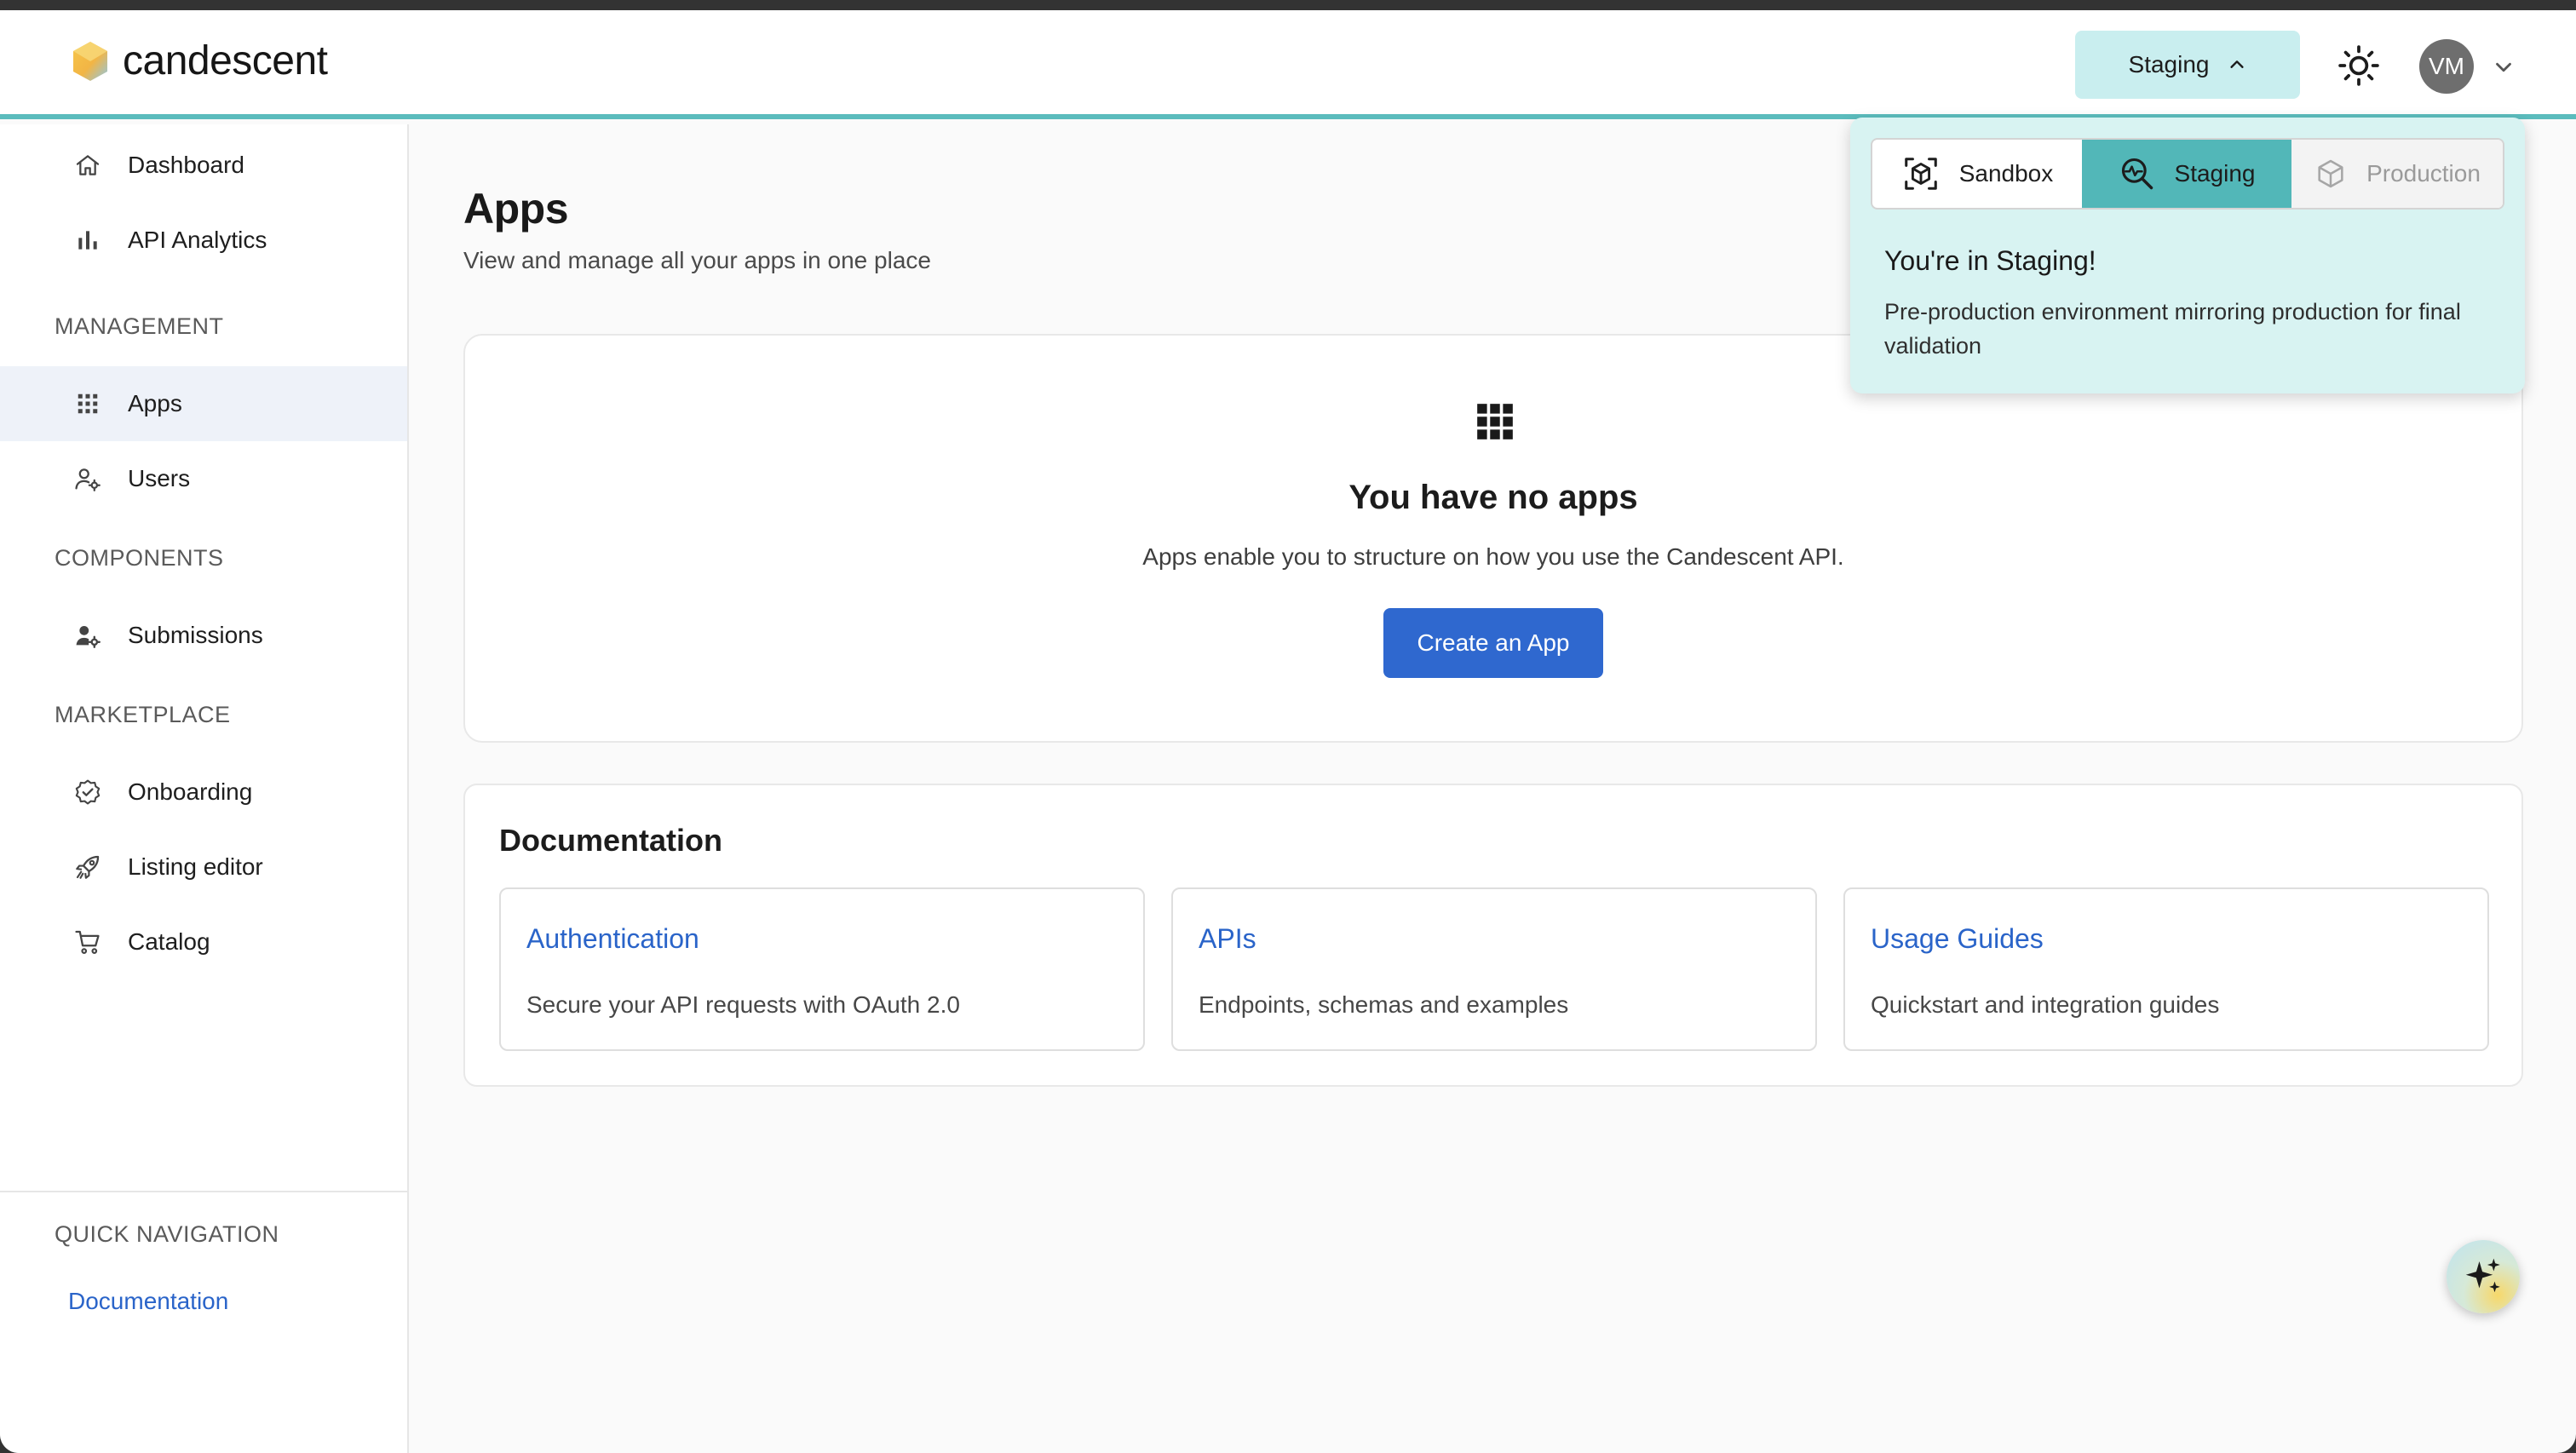 This screenshot has height=1453, width=2576. I want to click on doc-item-description: Secure your API requests with OAuth 2.0, so click(743, 1004).